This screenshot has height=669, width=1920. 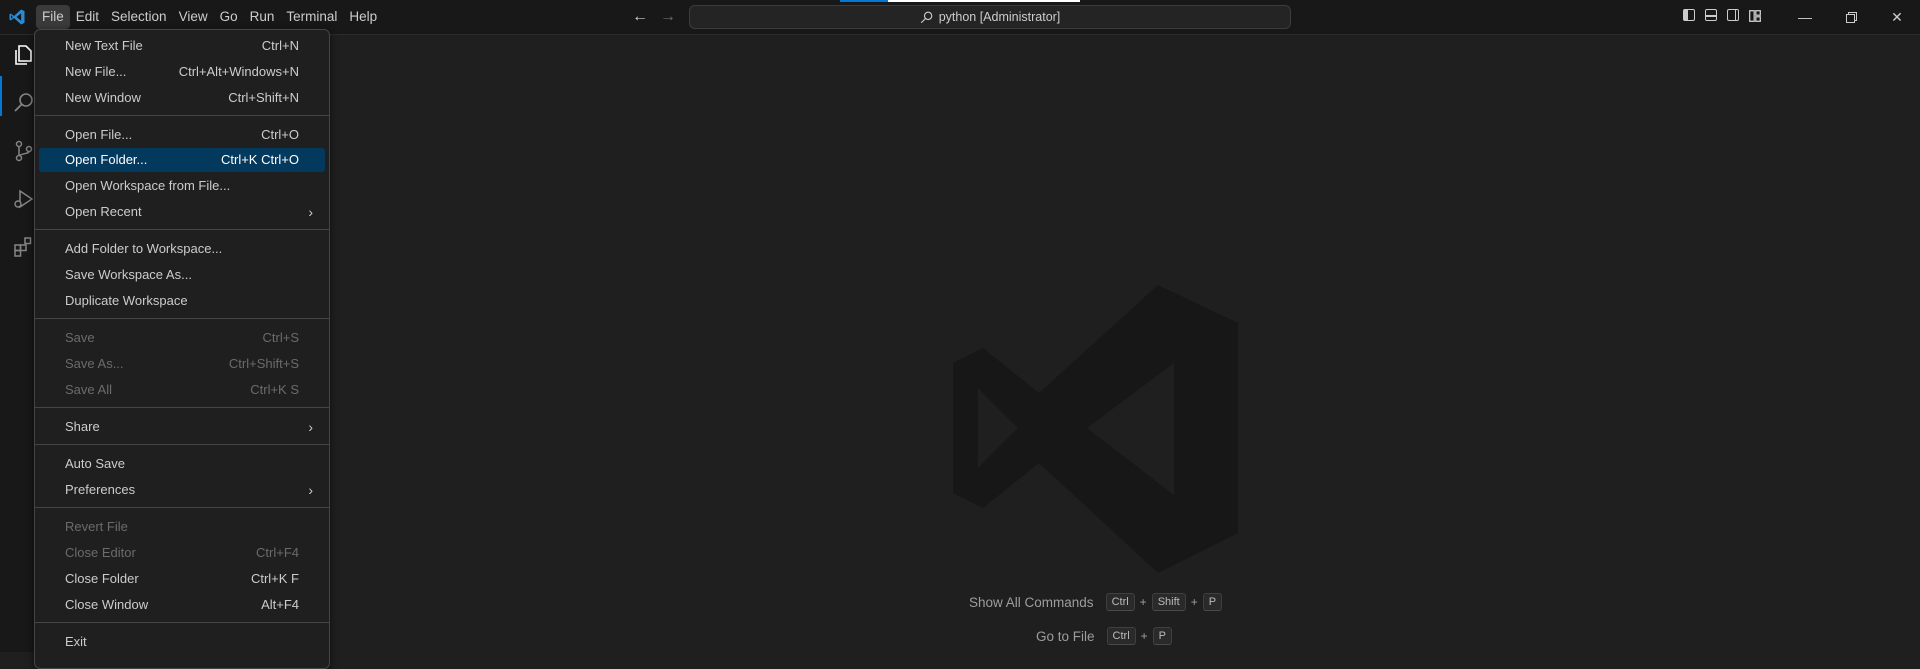 I want to click on vscode-watermark-logo-icon, so click(x=1095, y=429).